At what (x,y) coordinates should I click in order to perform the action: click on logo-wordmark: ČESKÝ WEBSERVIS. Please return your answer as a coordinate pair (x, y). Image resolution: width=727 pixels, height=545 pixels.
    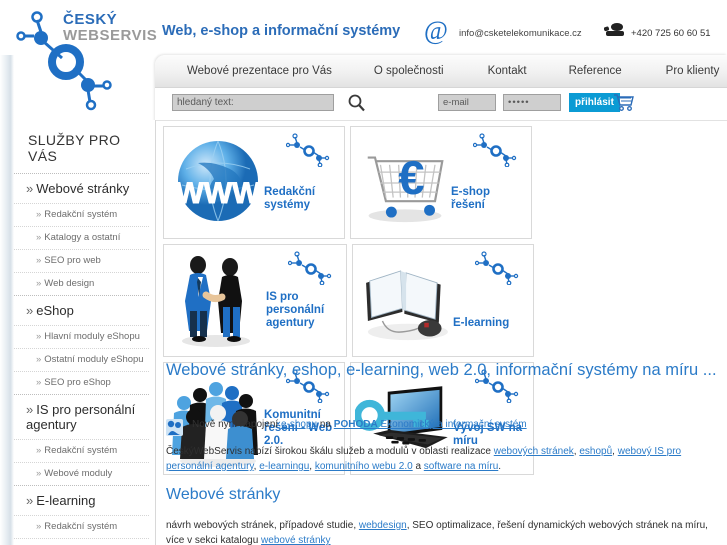
    Looking at the image, I should click on (110, 28).